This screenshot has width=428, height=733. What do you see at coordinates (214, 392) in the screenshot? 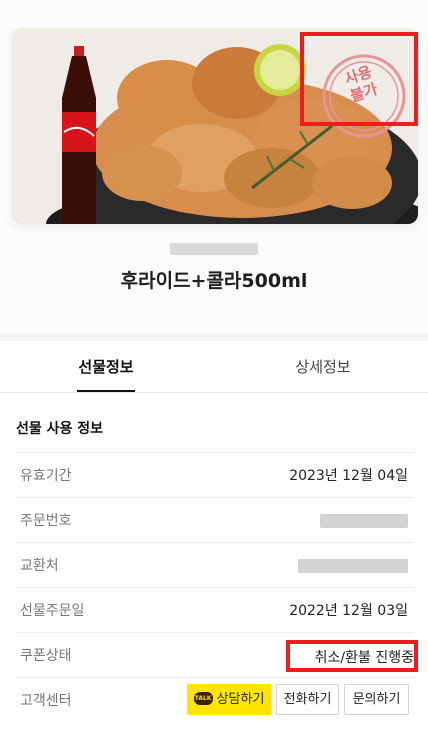
I see `tabs-bottom-line` at bounding box center [214, 392].